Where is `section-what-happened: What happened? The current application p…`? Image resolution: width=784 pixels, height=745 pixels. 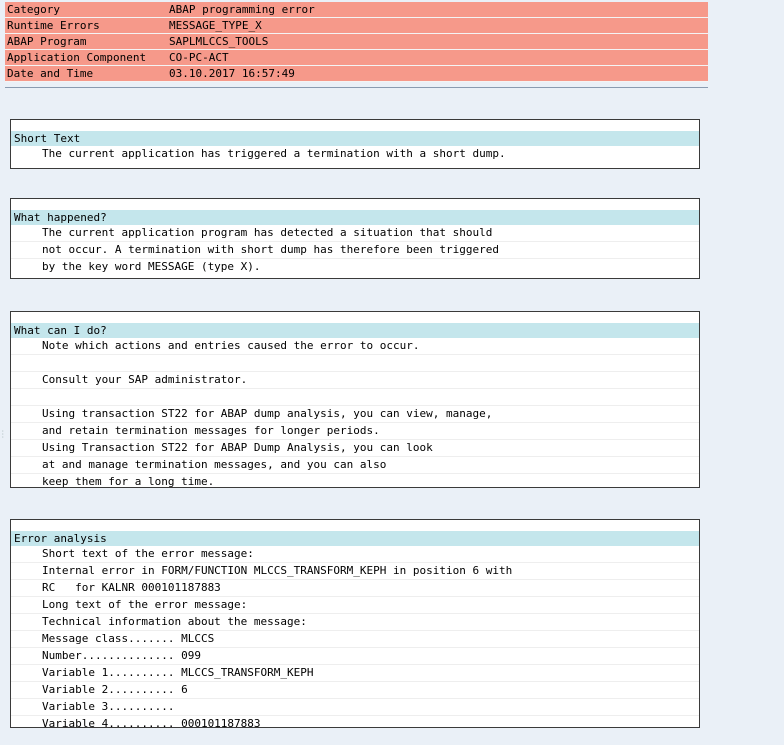 section-what-happened: What happened? The current application p… is located at coordinates (355, 238).